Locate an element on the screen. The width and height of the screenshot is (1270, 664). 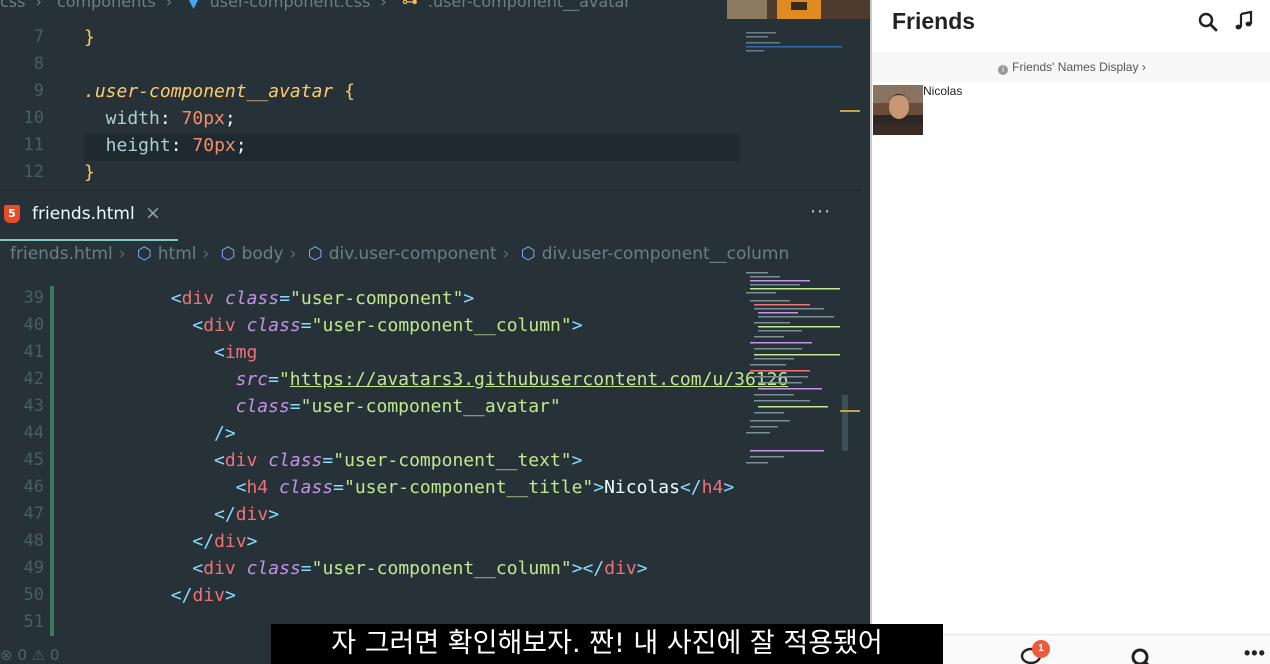
minimap is located at coordinates (792, 375).